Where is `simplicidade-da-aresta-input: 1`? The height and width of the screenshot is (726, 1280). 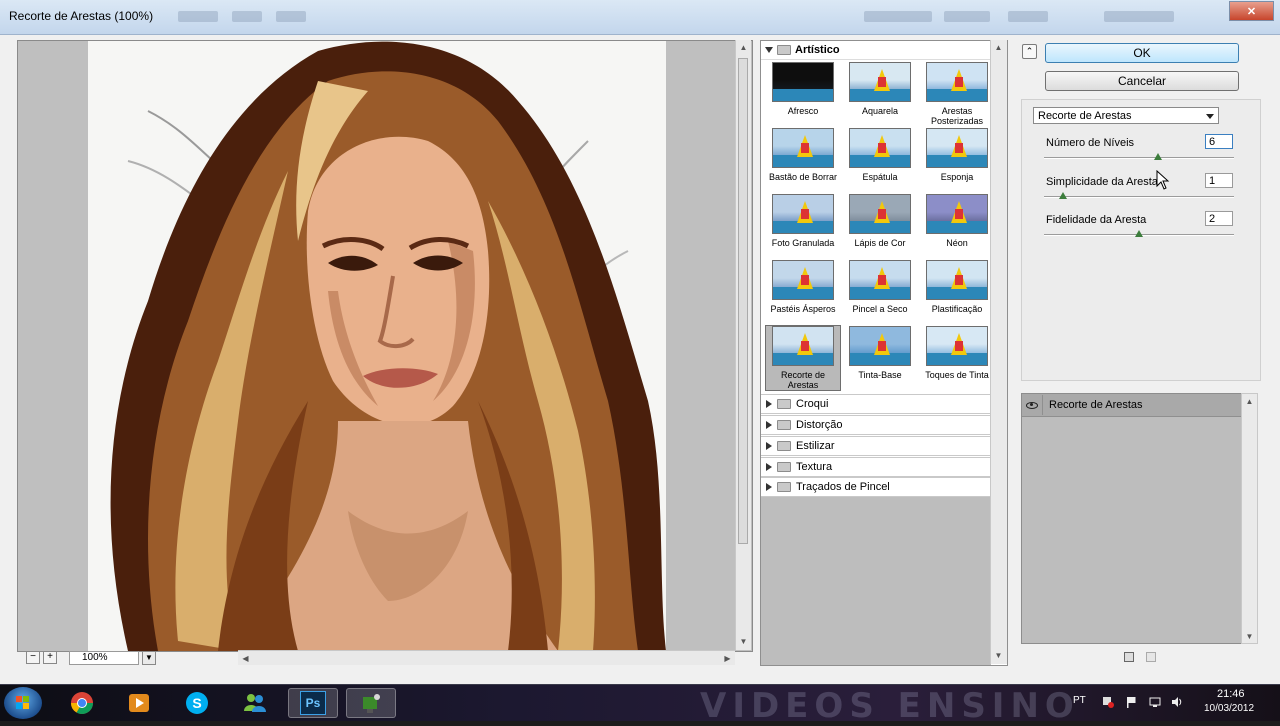 simplicidade-da-aresta-input: 1 is located at coordinates (1219, 180).